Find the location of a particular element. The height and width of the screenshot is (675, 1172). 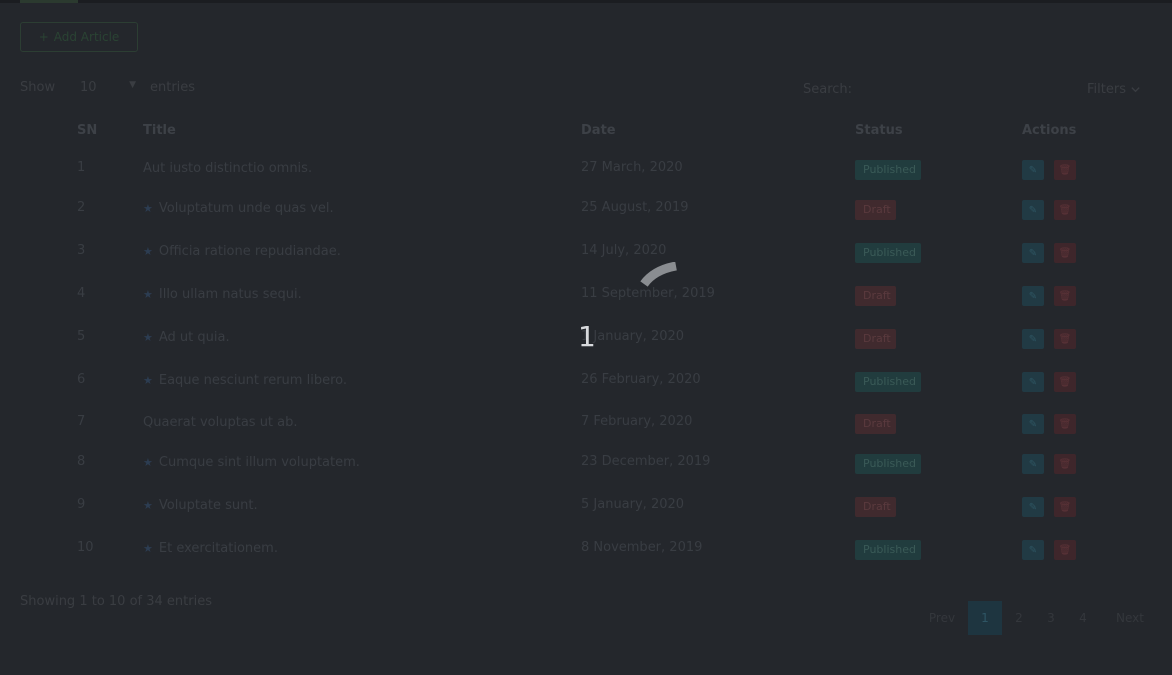

row-date: 27 March, 2020 is located at coordinates (632, 167).